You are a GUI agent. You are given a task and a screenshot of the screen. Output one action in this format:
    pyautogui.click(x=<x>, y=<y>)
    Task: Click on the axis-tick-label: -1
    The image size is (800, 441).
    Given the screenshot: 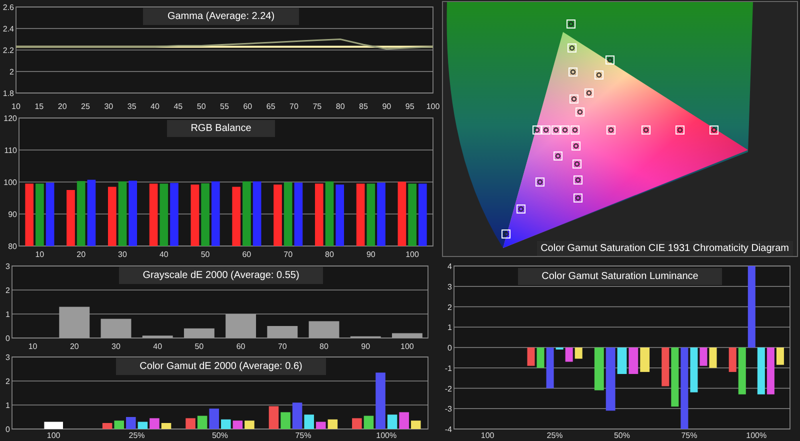 What is the action you would take?
    pyautogui.click(x=448, y=368)
    